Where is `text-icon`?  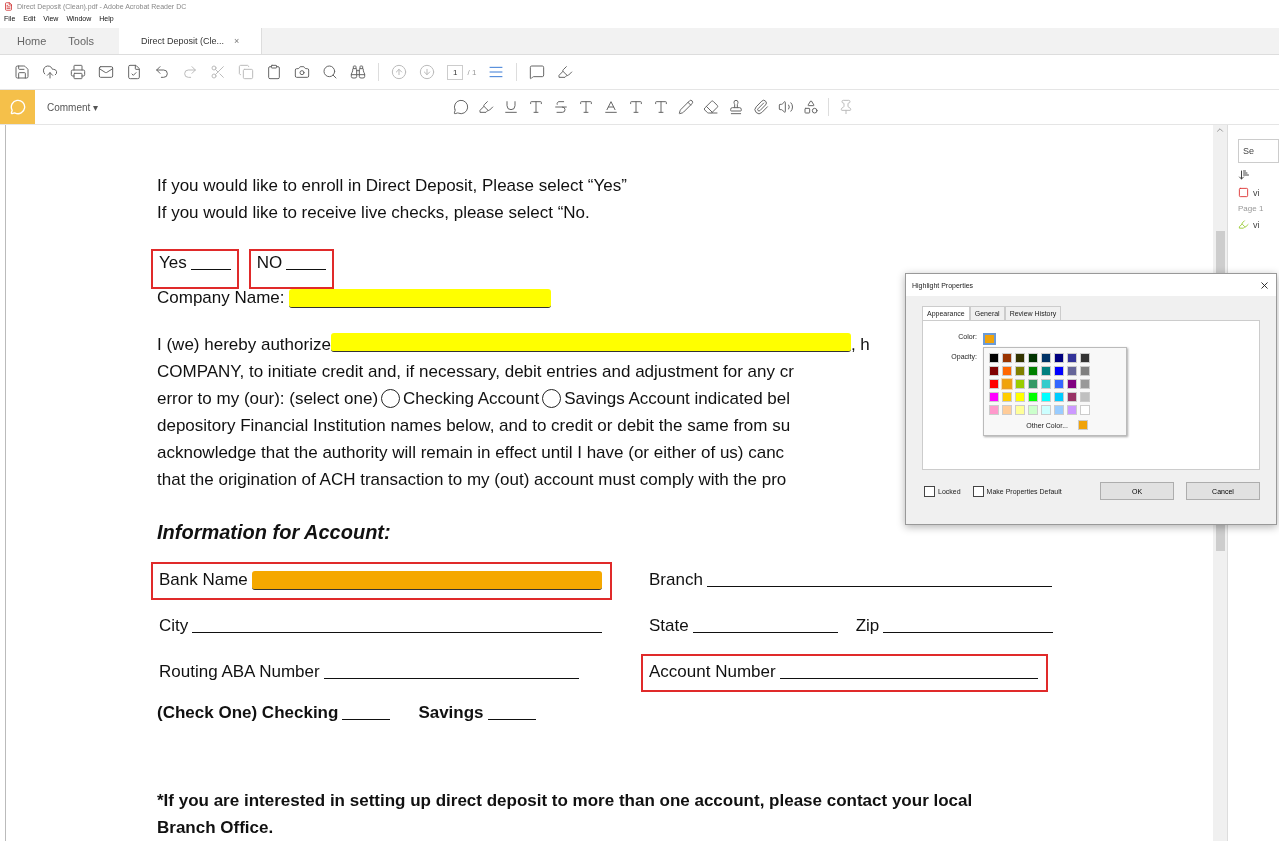
text-icon is located at coordinates (636, 107).